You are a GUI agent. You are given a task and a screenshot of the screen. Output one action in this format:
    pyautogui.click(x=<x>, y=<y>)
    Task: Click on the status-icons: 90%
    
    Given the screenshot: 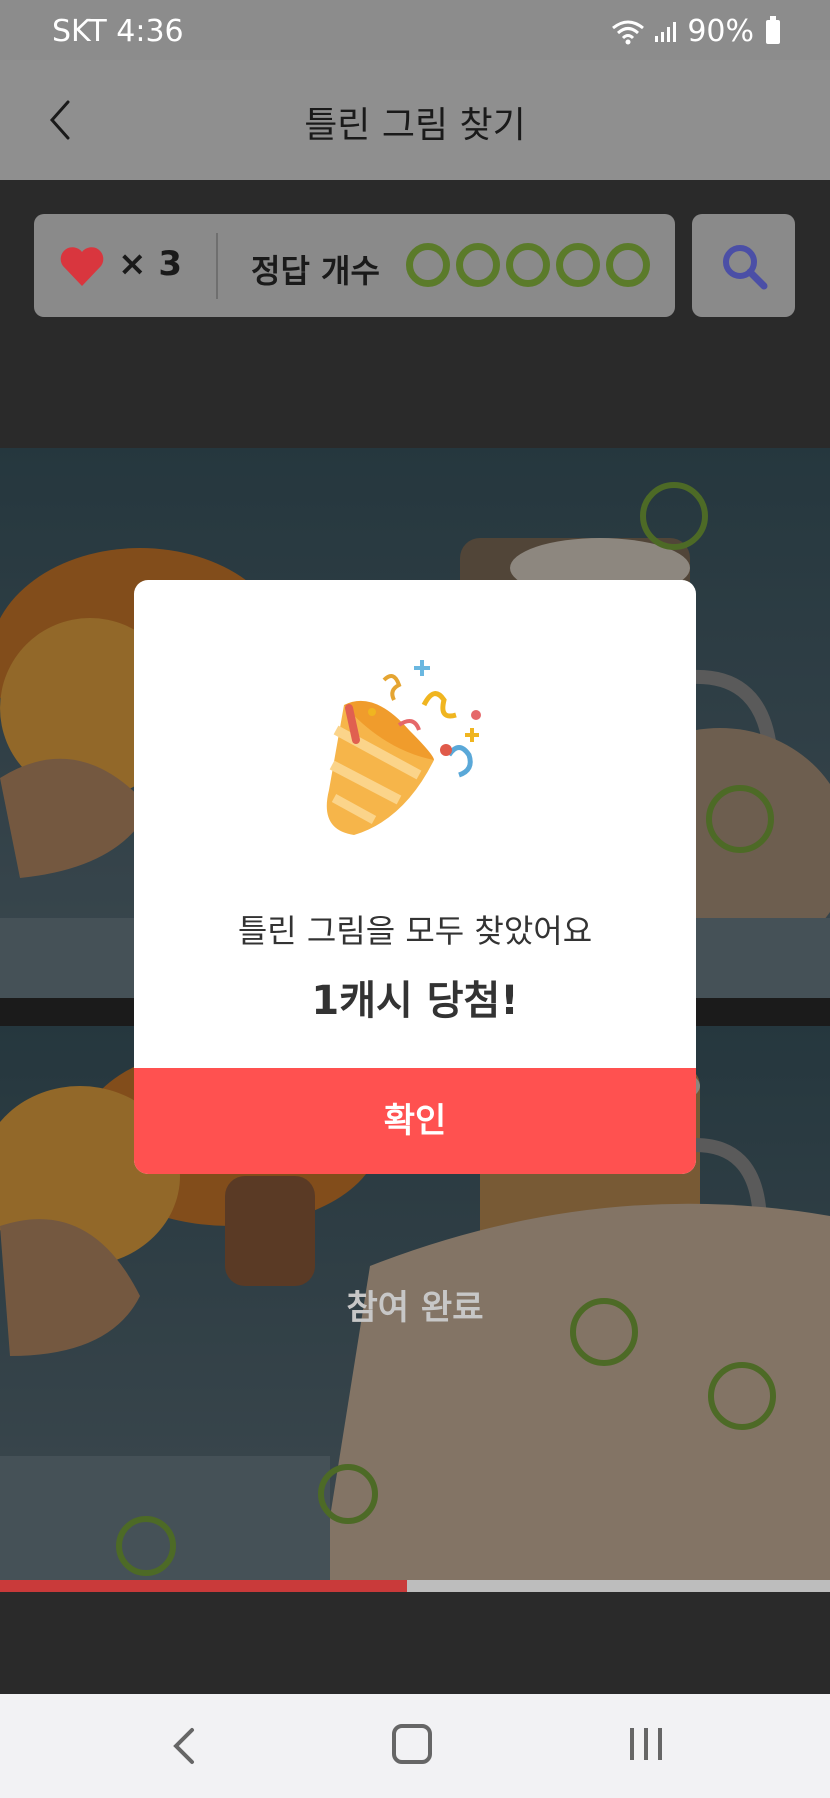 What is the action you would take?
    pyautogui.click(x=695, y=31)
    